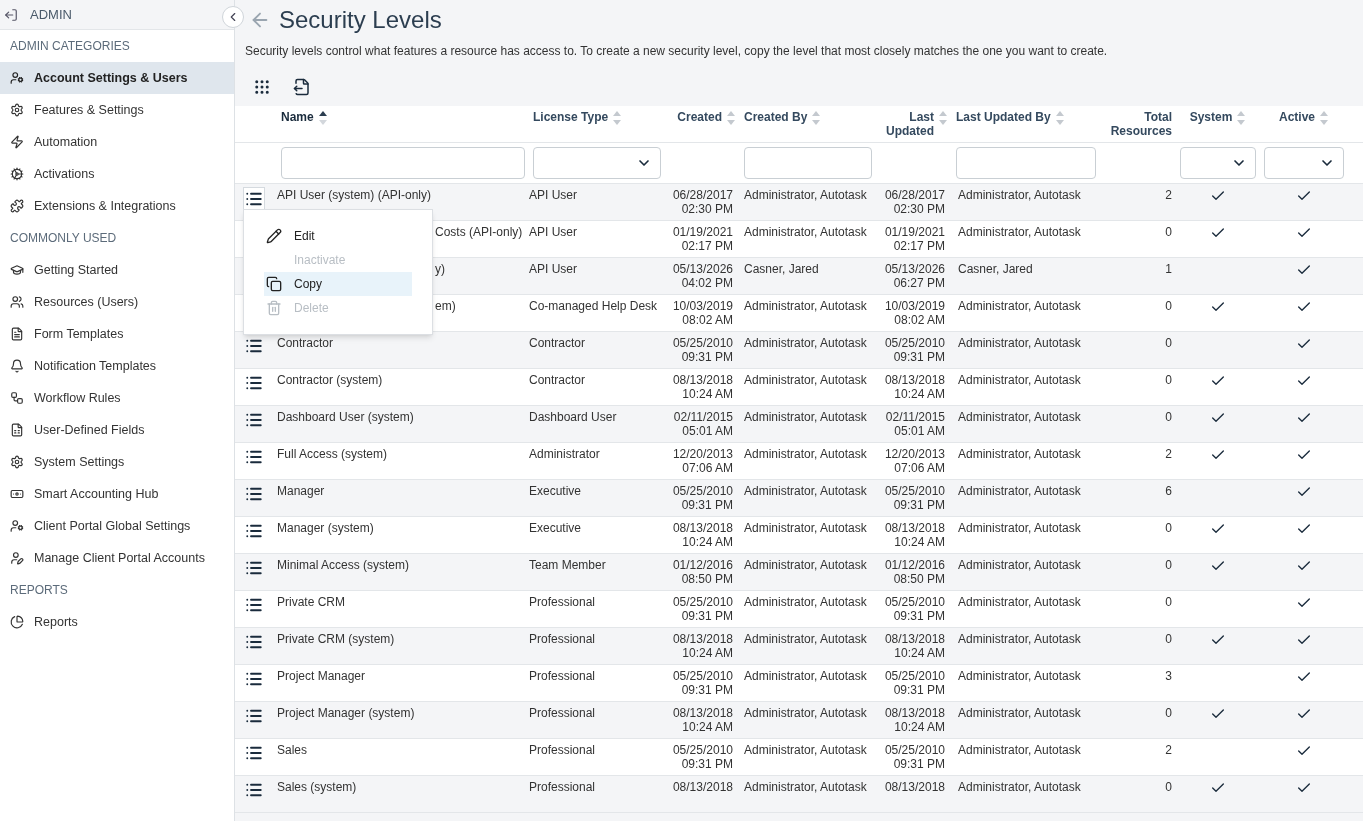 The width and height of the screenshot is (1363, 821). What do you see at coordinates (117, 142) in the screenshot?
I see `sidebar-item: Automation` at bounding box center [117, 142].